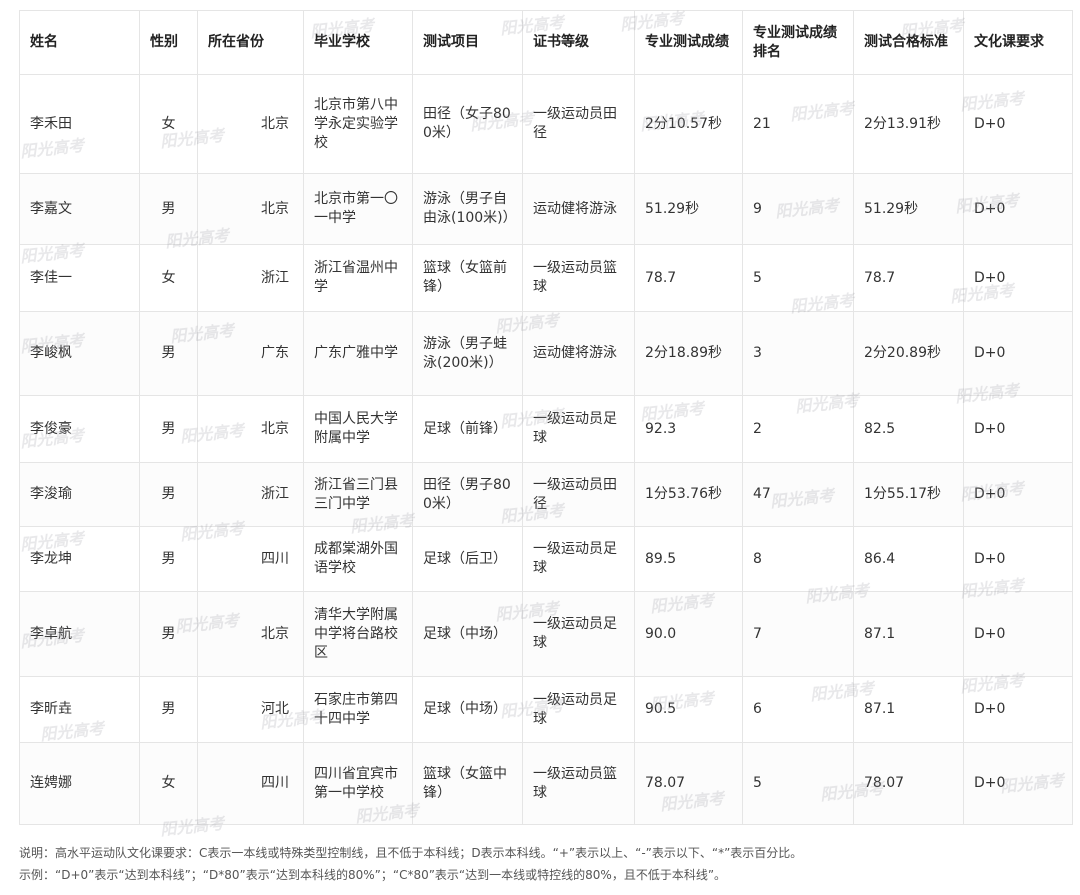 The width and height of the screenshot is (1080, 895). Describe the element at coordinates (467, 429) in the screenshot. I see `cell-test-item: 足球（前锋）` at that location.